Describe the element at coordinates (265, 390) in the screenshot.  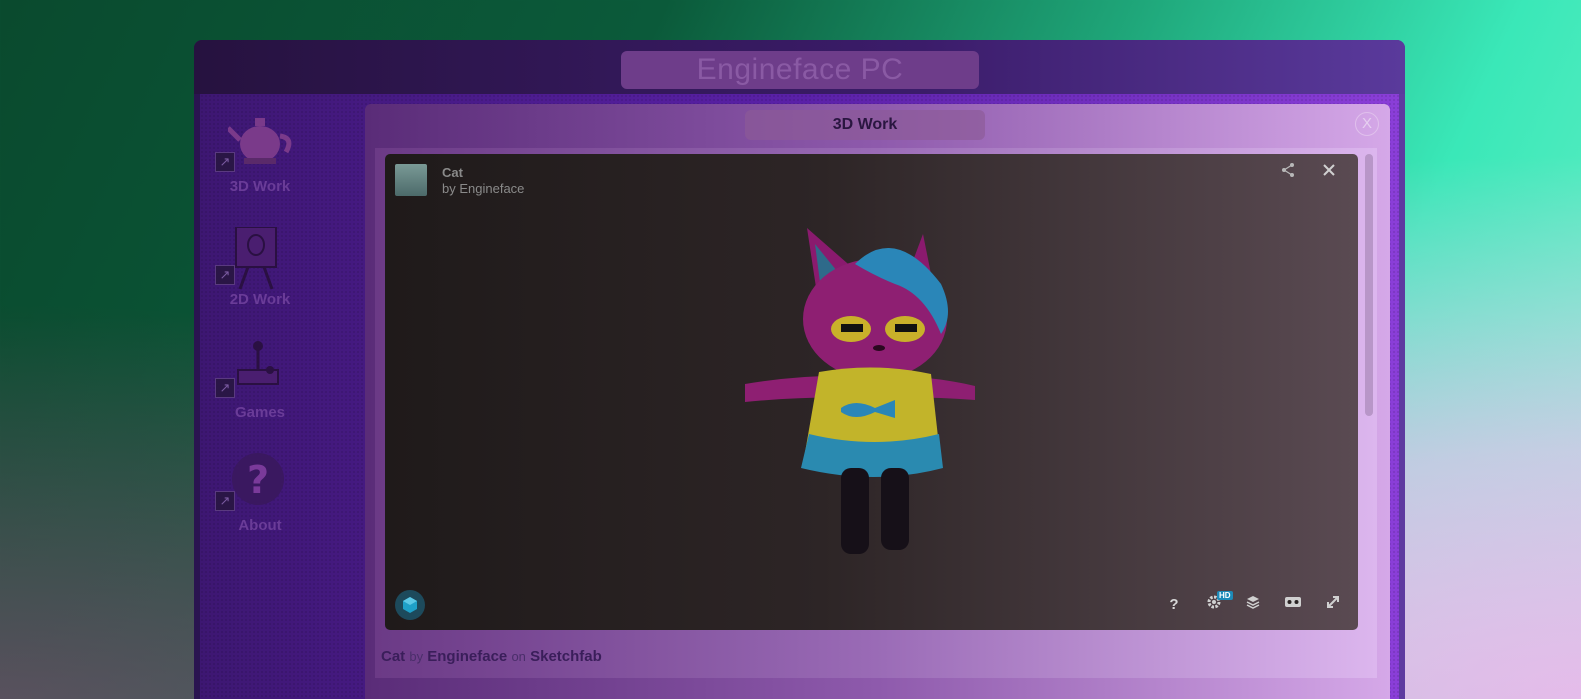
I see `desktop-icon-games: ↗ Games` at that location.